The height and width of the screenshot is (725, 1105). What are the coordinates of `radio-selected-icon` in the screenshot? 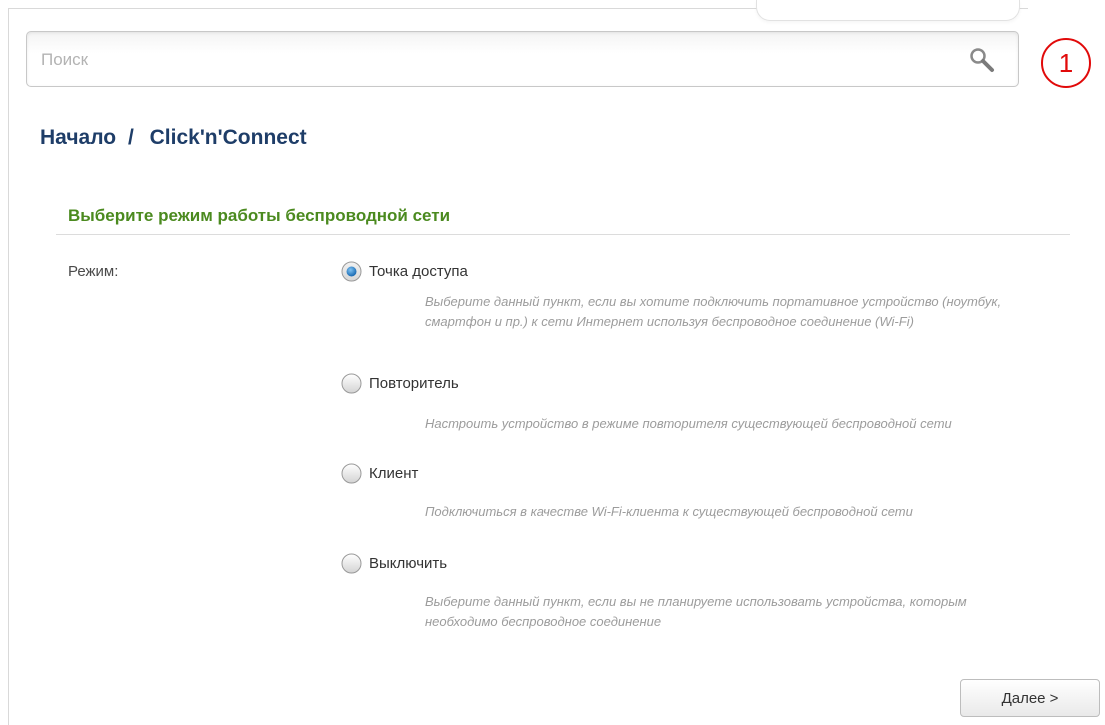 It's located at (351, 271).